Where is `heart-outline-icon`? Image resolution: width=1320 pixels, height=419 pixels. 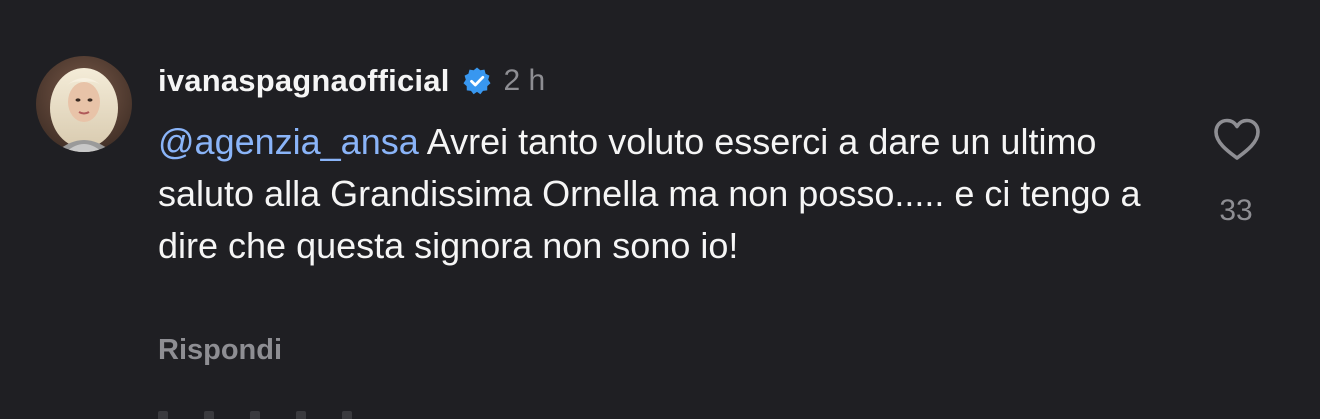
heart-outline-icon is located at coordinates (1237, 139).